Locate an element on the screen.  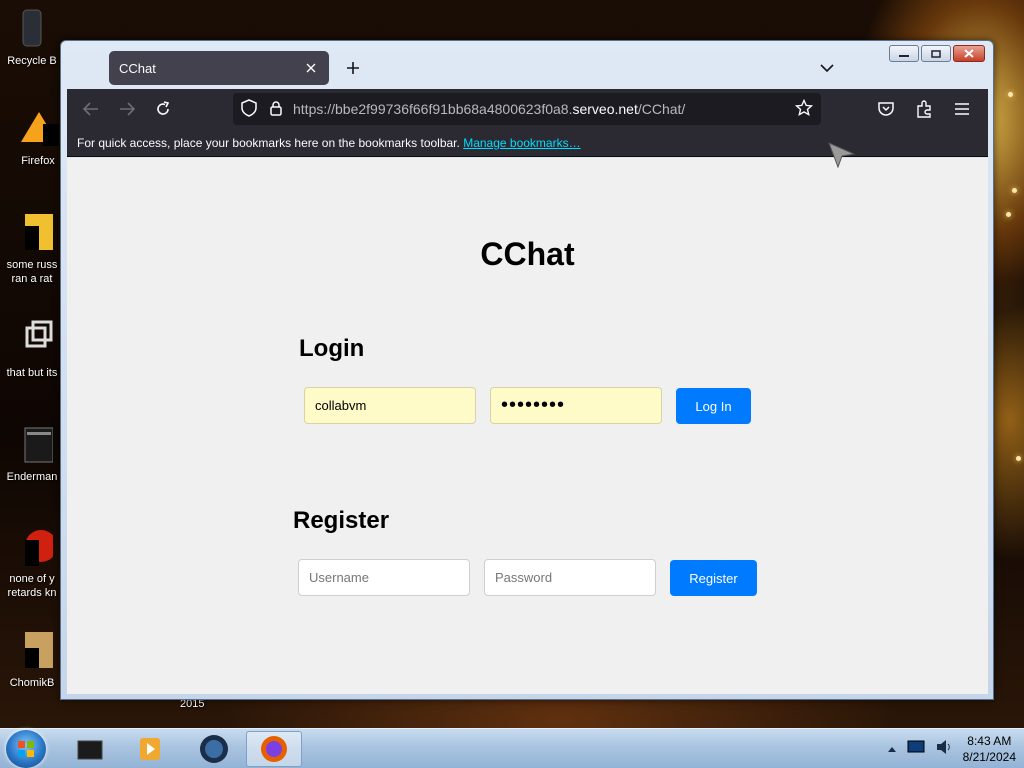
star-icon is located at coordinates (804, 107).